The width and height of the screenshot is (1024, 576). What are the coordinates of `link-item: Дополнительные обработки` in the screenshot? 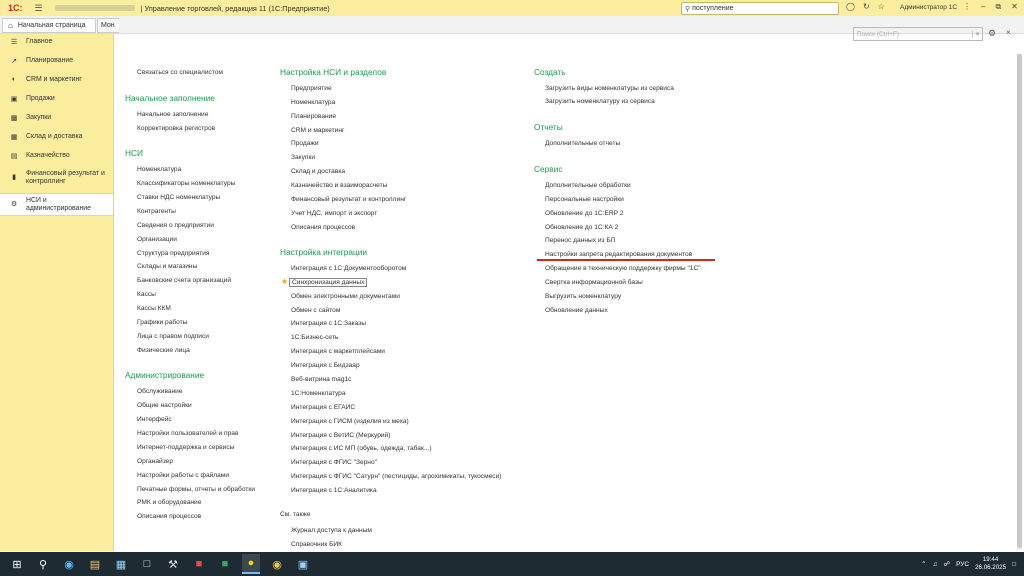 It's located at (588, 185).